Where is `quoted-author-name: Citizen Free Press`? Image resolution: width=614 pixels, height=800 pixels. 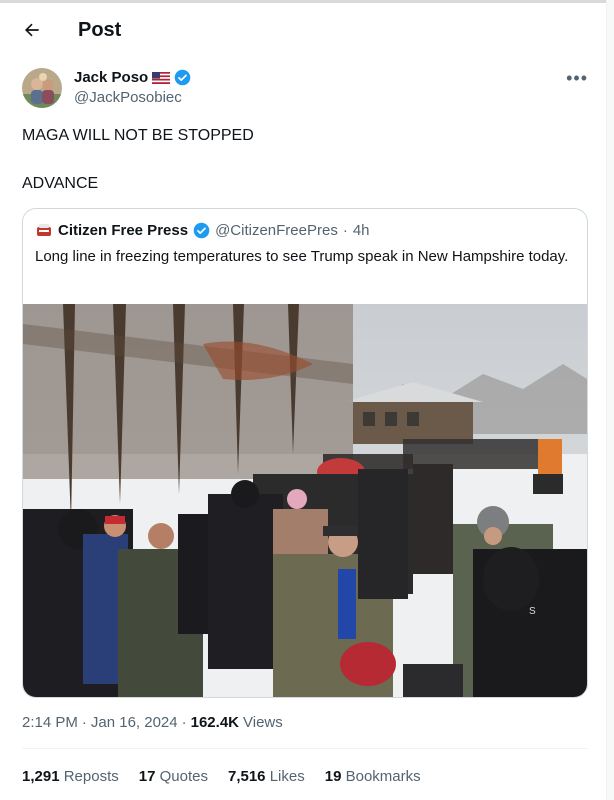
quoted-author-name: Citizen Free Press is located at coordinates (123, 230).